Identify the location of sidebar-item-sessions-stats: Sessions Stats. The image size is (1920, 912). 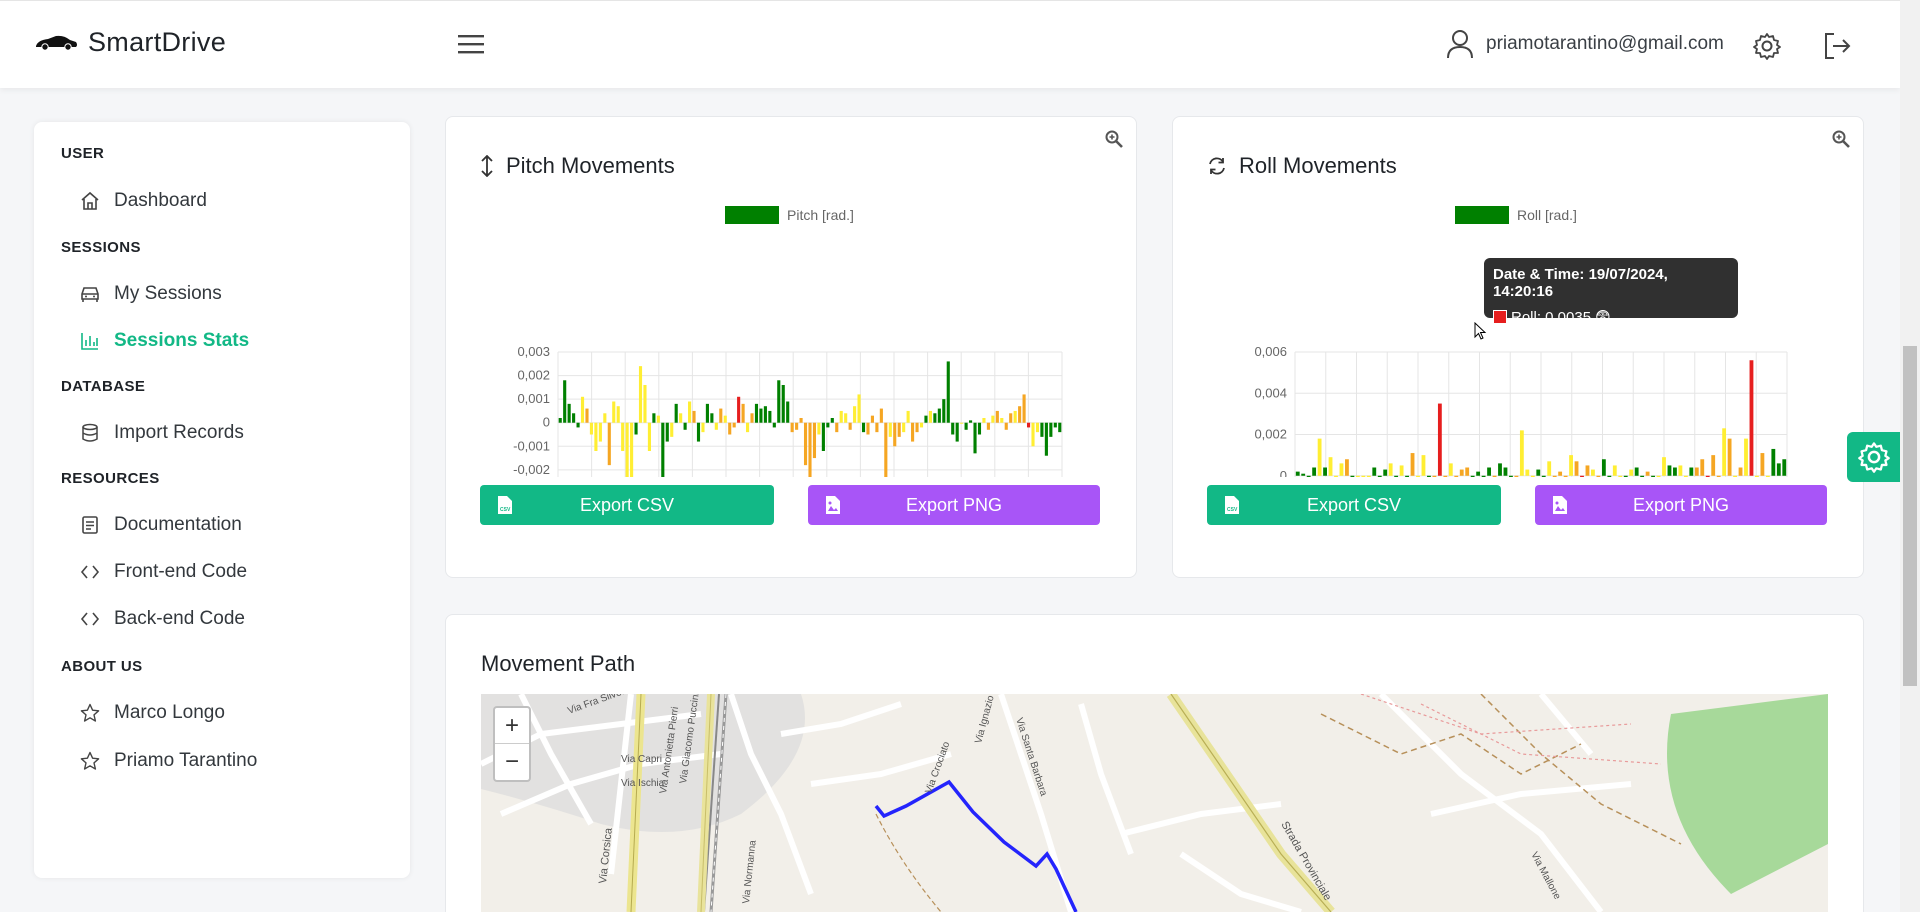
(164, 341).